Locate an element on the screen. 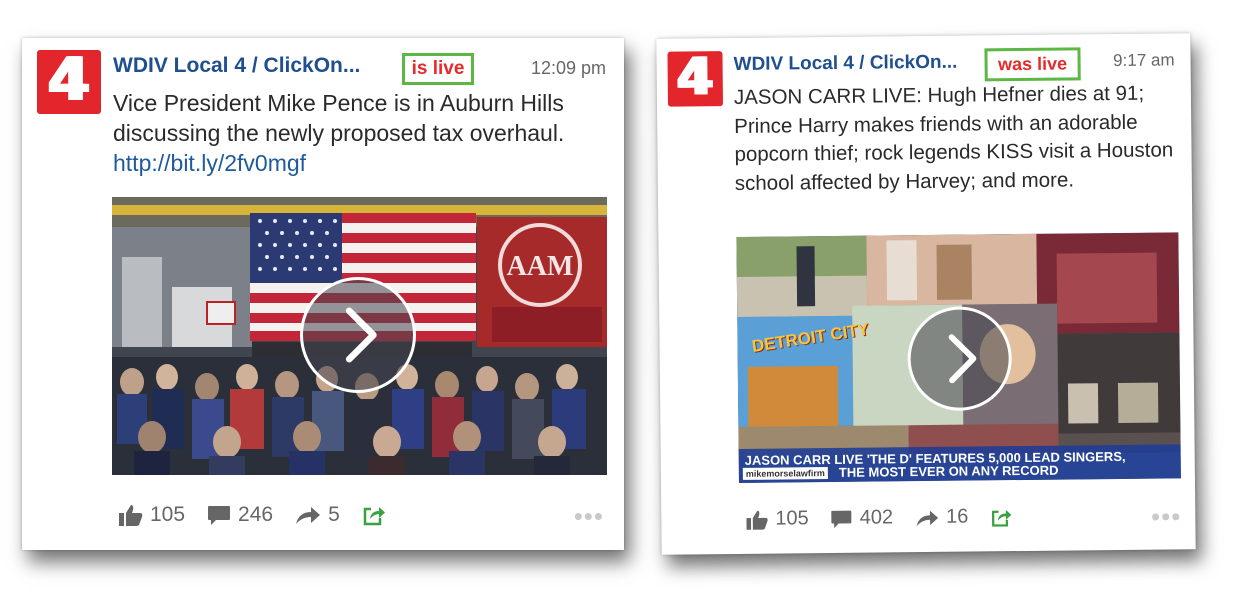 This screenshot has height=600, width=1250. sponsor-logo: mikemorselawfirm is located at coordinates (785, 473).